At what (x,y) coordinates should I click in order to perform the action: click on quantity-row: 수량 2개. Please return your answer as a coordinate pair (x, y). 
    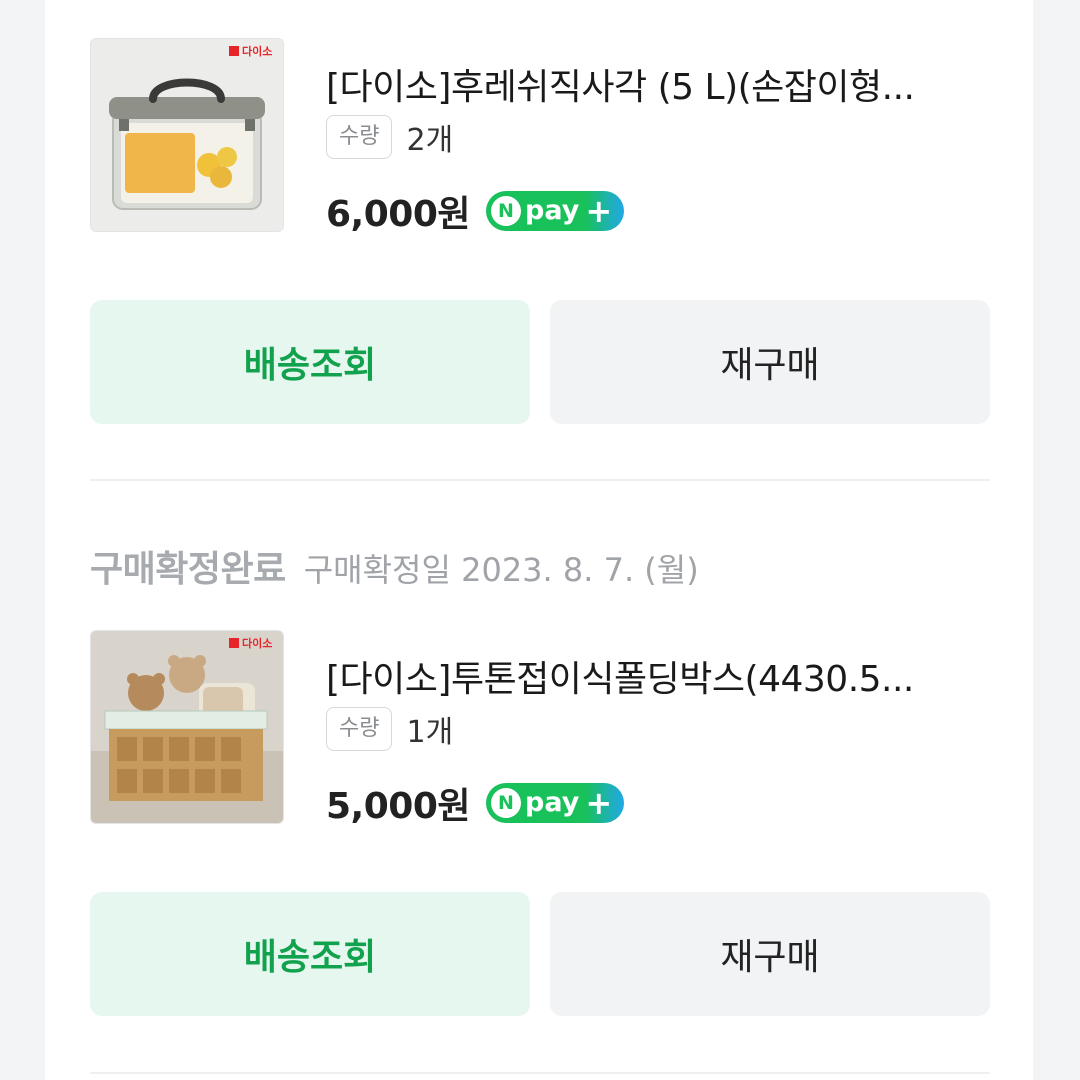
    Looking at the image, I should click on (389, 137).